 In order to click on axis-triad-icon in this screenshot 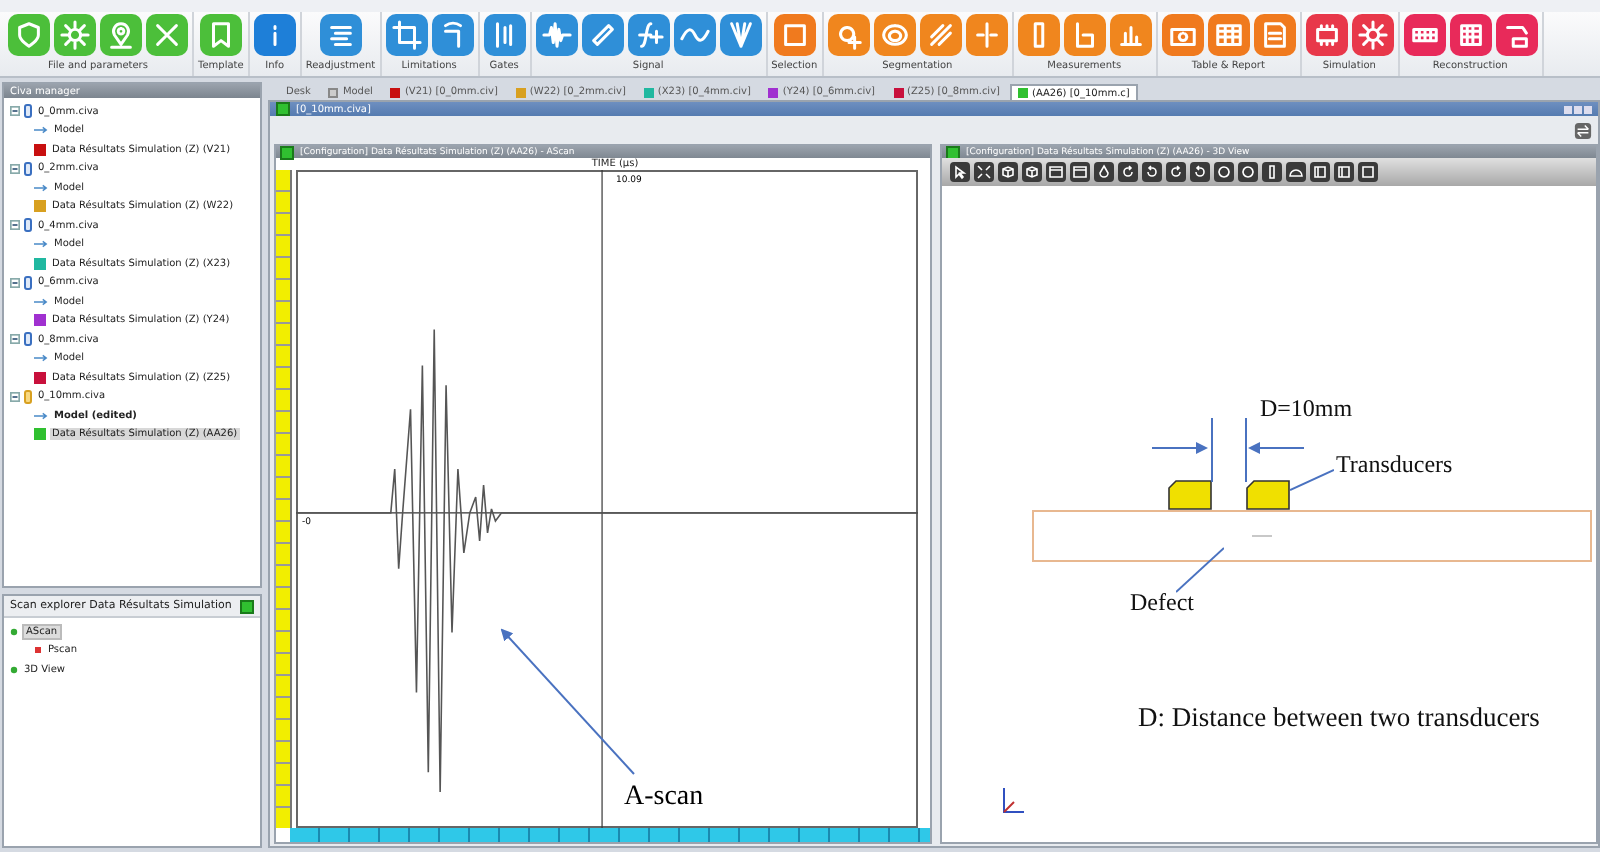, I will do `click(1012, 800)`.